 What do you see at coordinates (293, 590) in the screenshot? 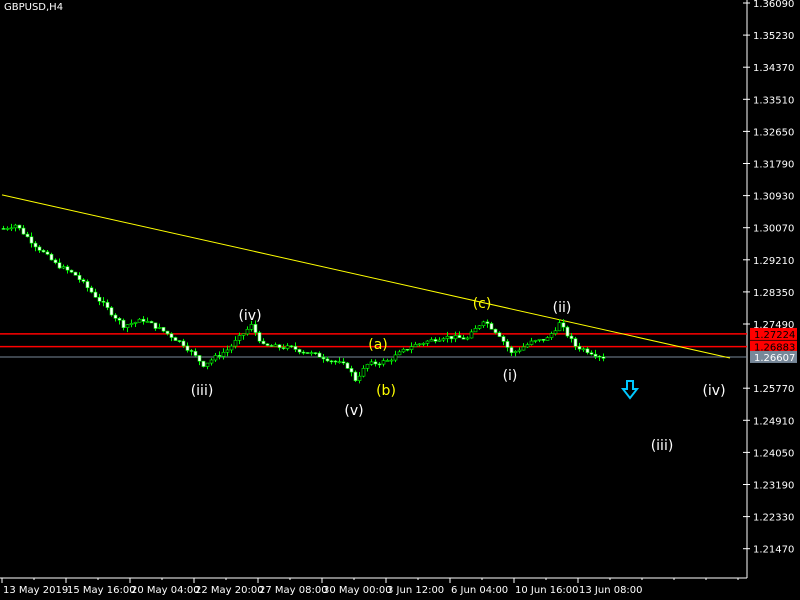
I see `time-tick-label: 27 May 08:00` at bounding box center [293, 590].